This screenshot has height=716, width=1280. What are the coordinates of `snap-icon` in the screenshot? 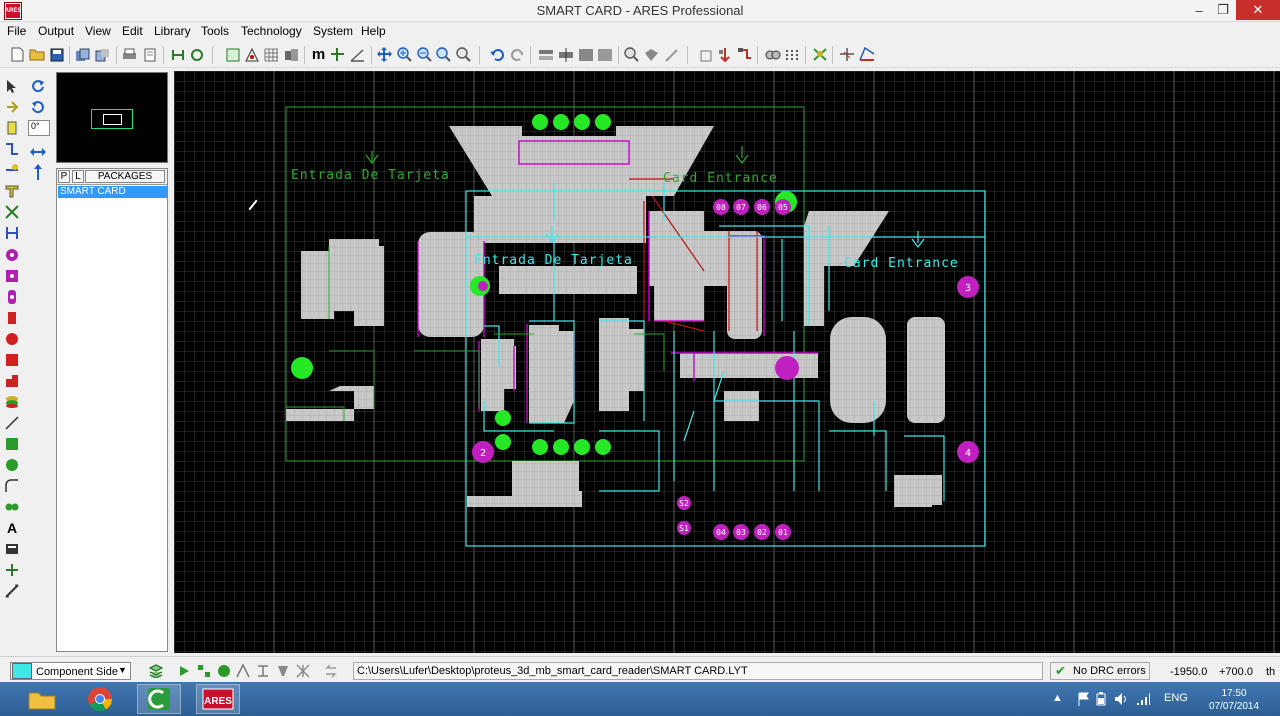 It's located at (291, 54).